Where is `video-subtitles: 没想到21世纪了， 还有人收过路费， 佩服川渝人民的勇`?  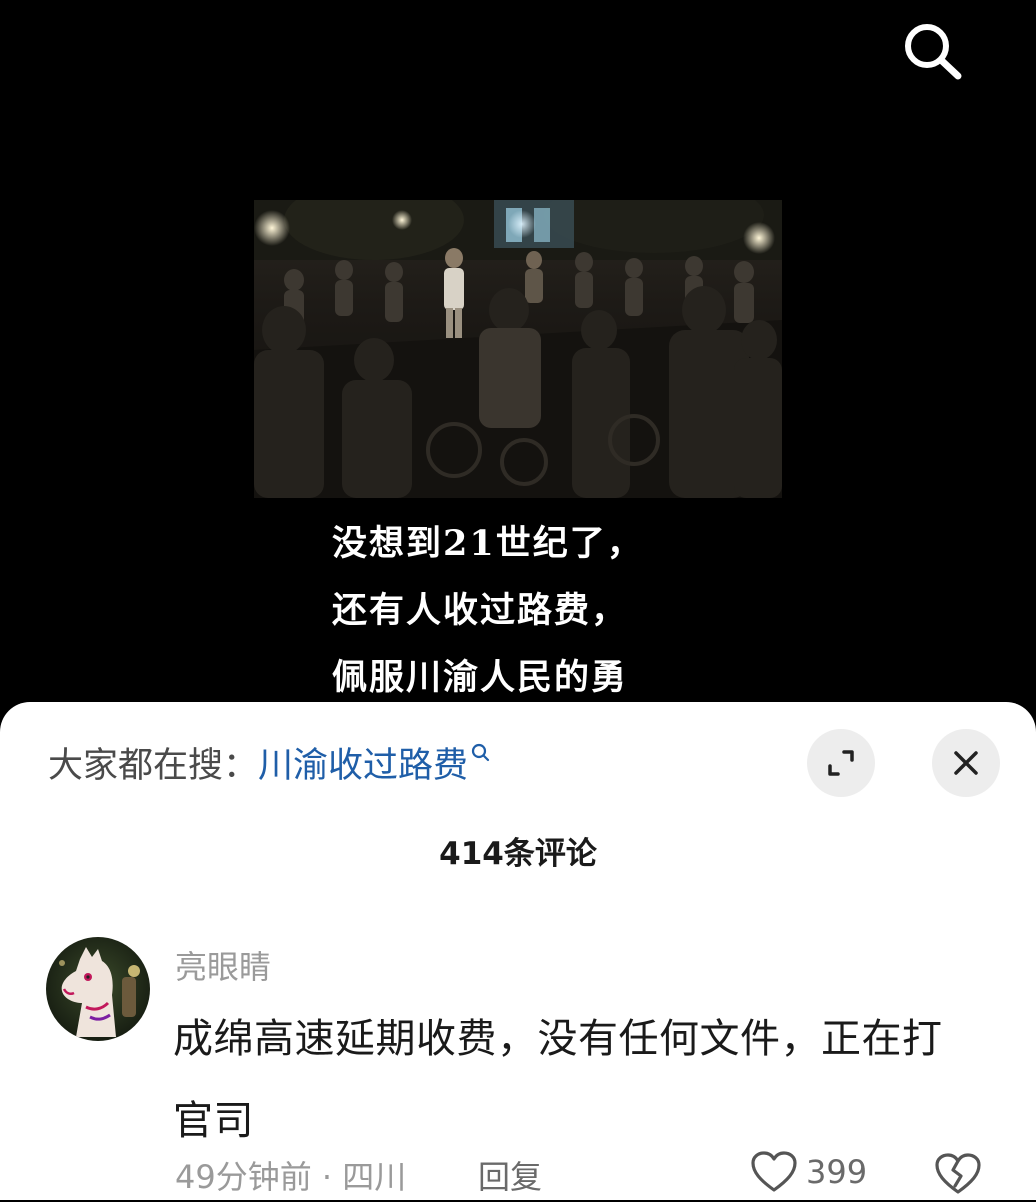 video-subtitles: 没想到21世纪了， 还有人收过路费， 佩服川渝人民的勇 is located at coordinates (542, 610).